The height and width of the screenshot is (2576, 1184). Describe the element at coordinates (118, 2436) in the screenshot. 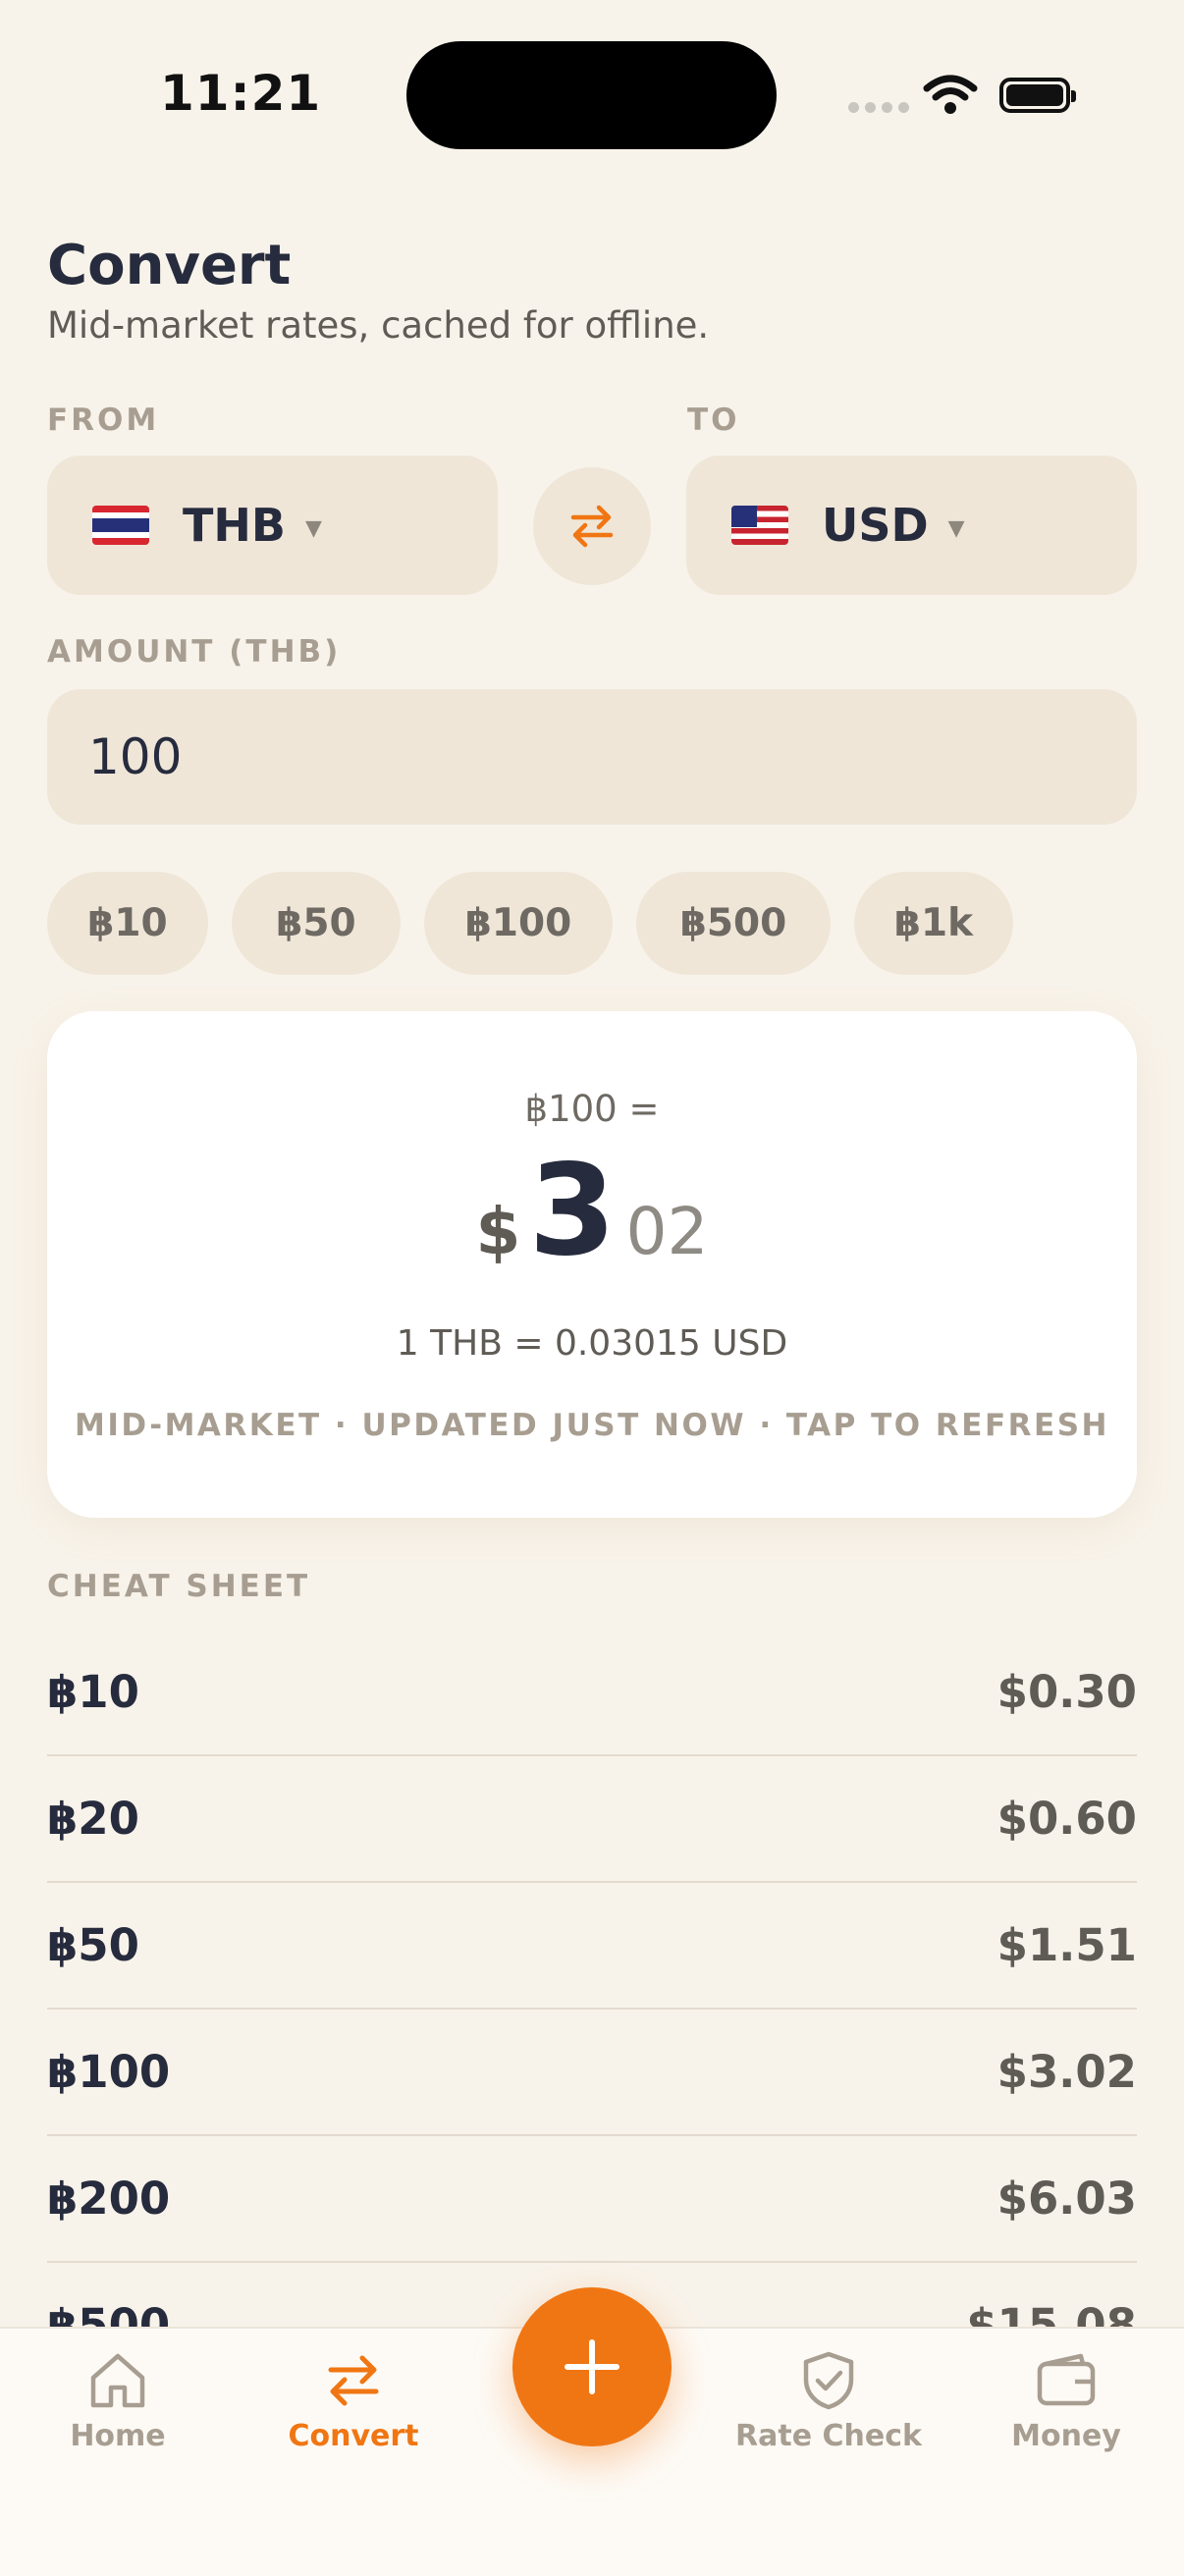

I see `tab-home-label: Home` at that location.